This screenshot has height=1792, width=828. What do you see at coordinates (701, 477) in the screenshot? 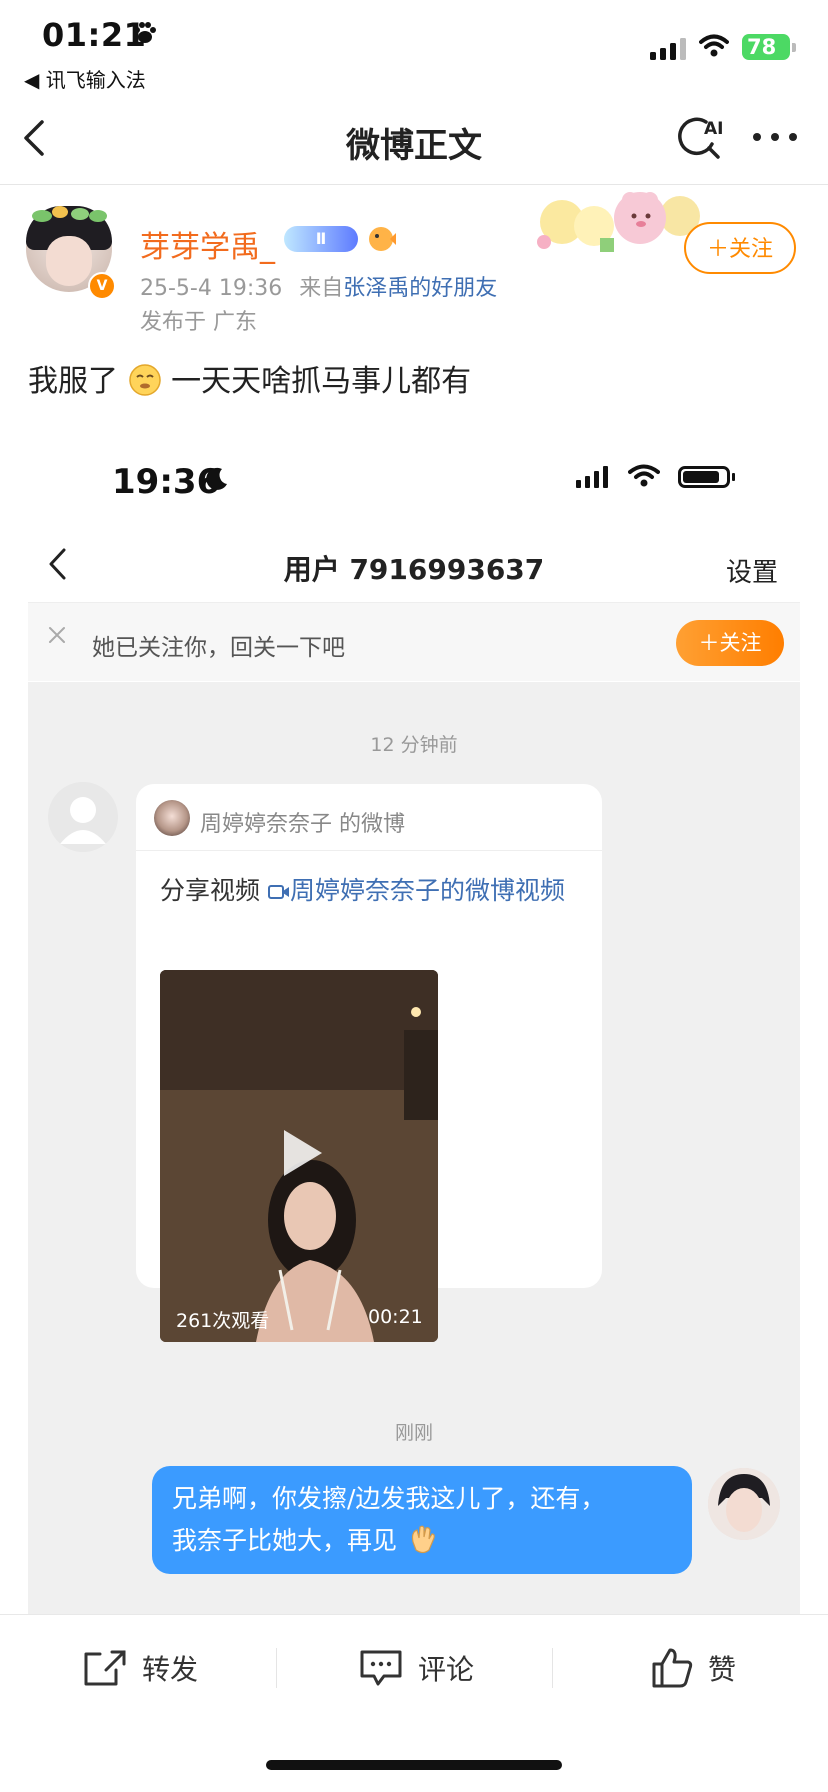
I see `shot-battery-fill` at bounding box center [701, 477].